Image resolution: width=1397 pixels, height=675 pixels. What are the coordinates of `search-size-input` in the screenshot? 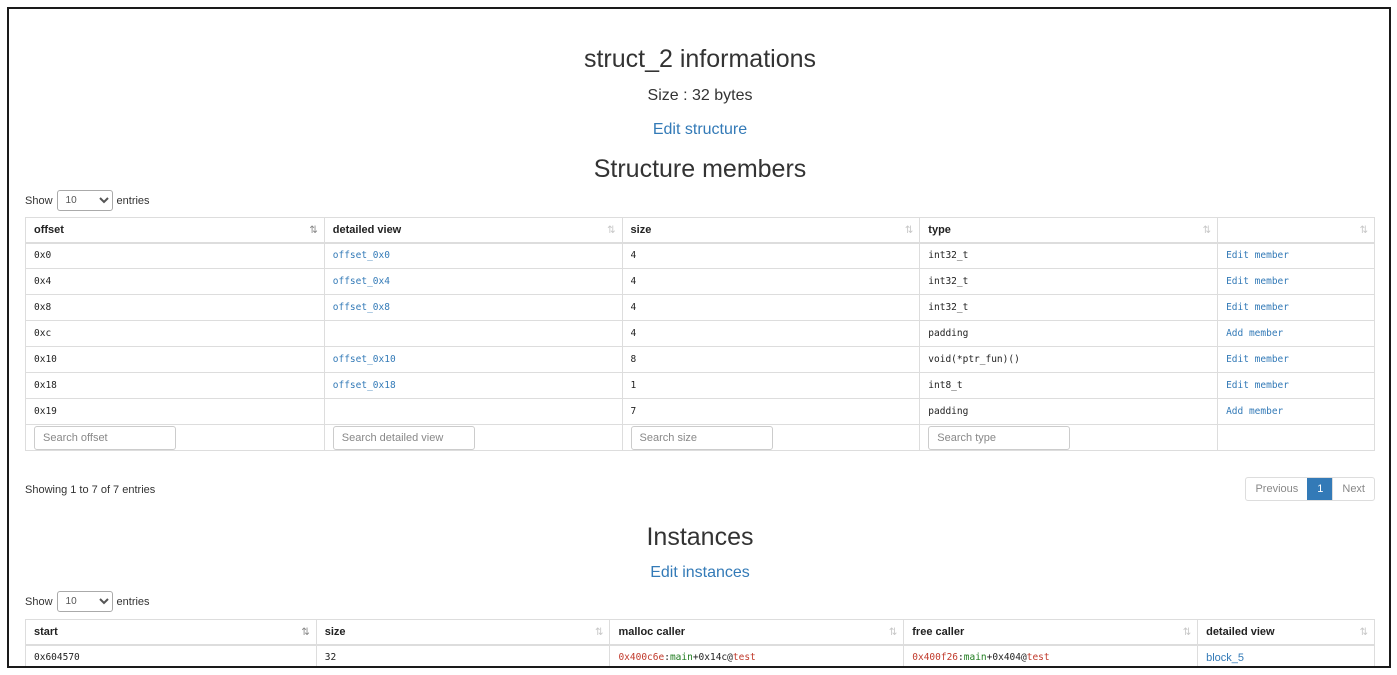 It's located at (701, 437).